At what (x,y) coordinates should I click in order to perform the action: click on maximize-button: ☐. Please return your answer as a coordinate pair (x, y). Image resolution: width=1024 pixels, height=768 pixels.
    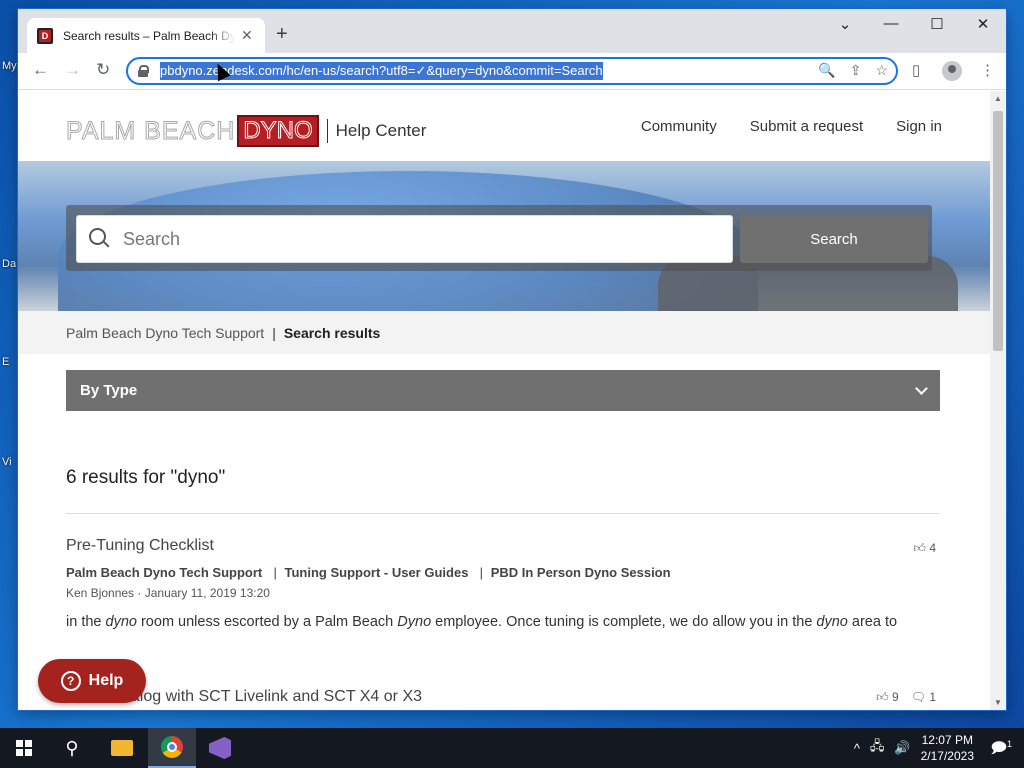
    Looking at the image, I should click on (937, 24).